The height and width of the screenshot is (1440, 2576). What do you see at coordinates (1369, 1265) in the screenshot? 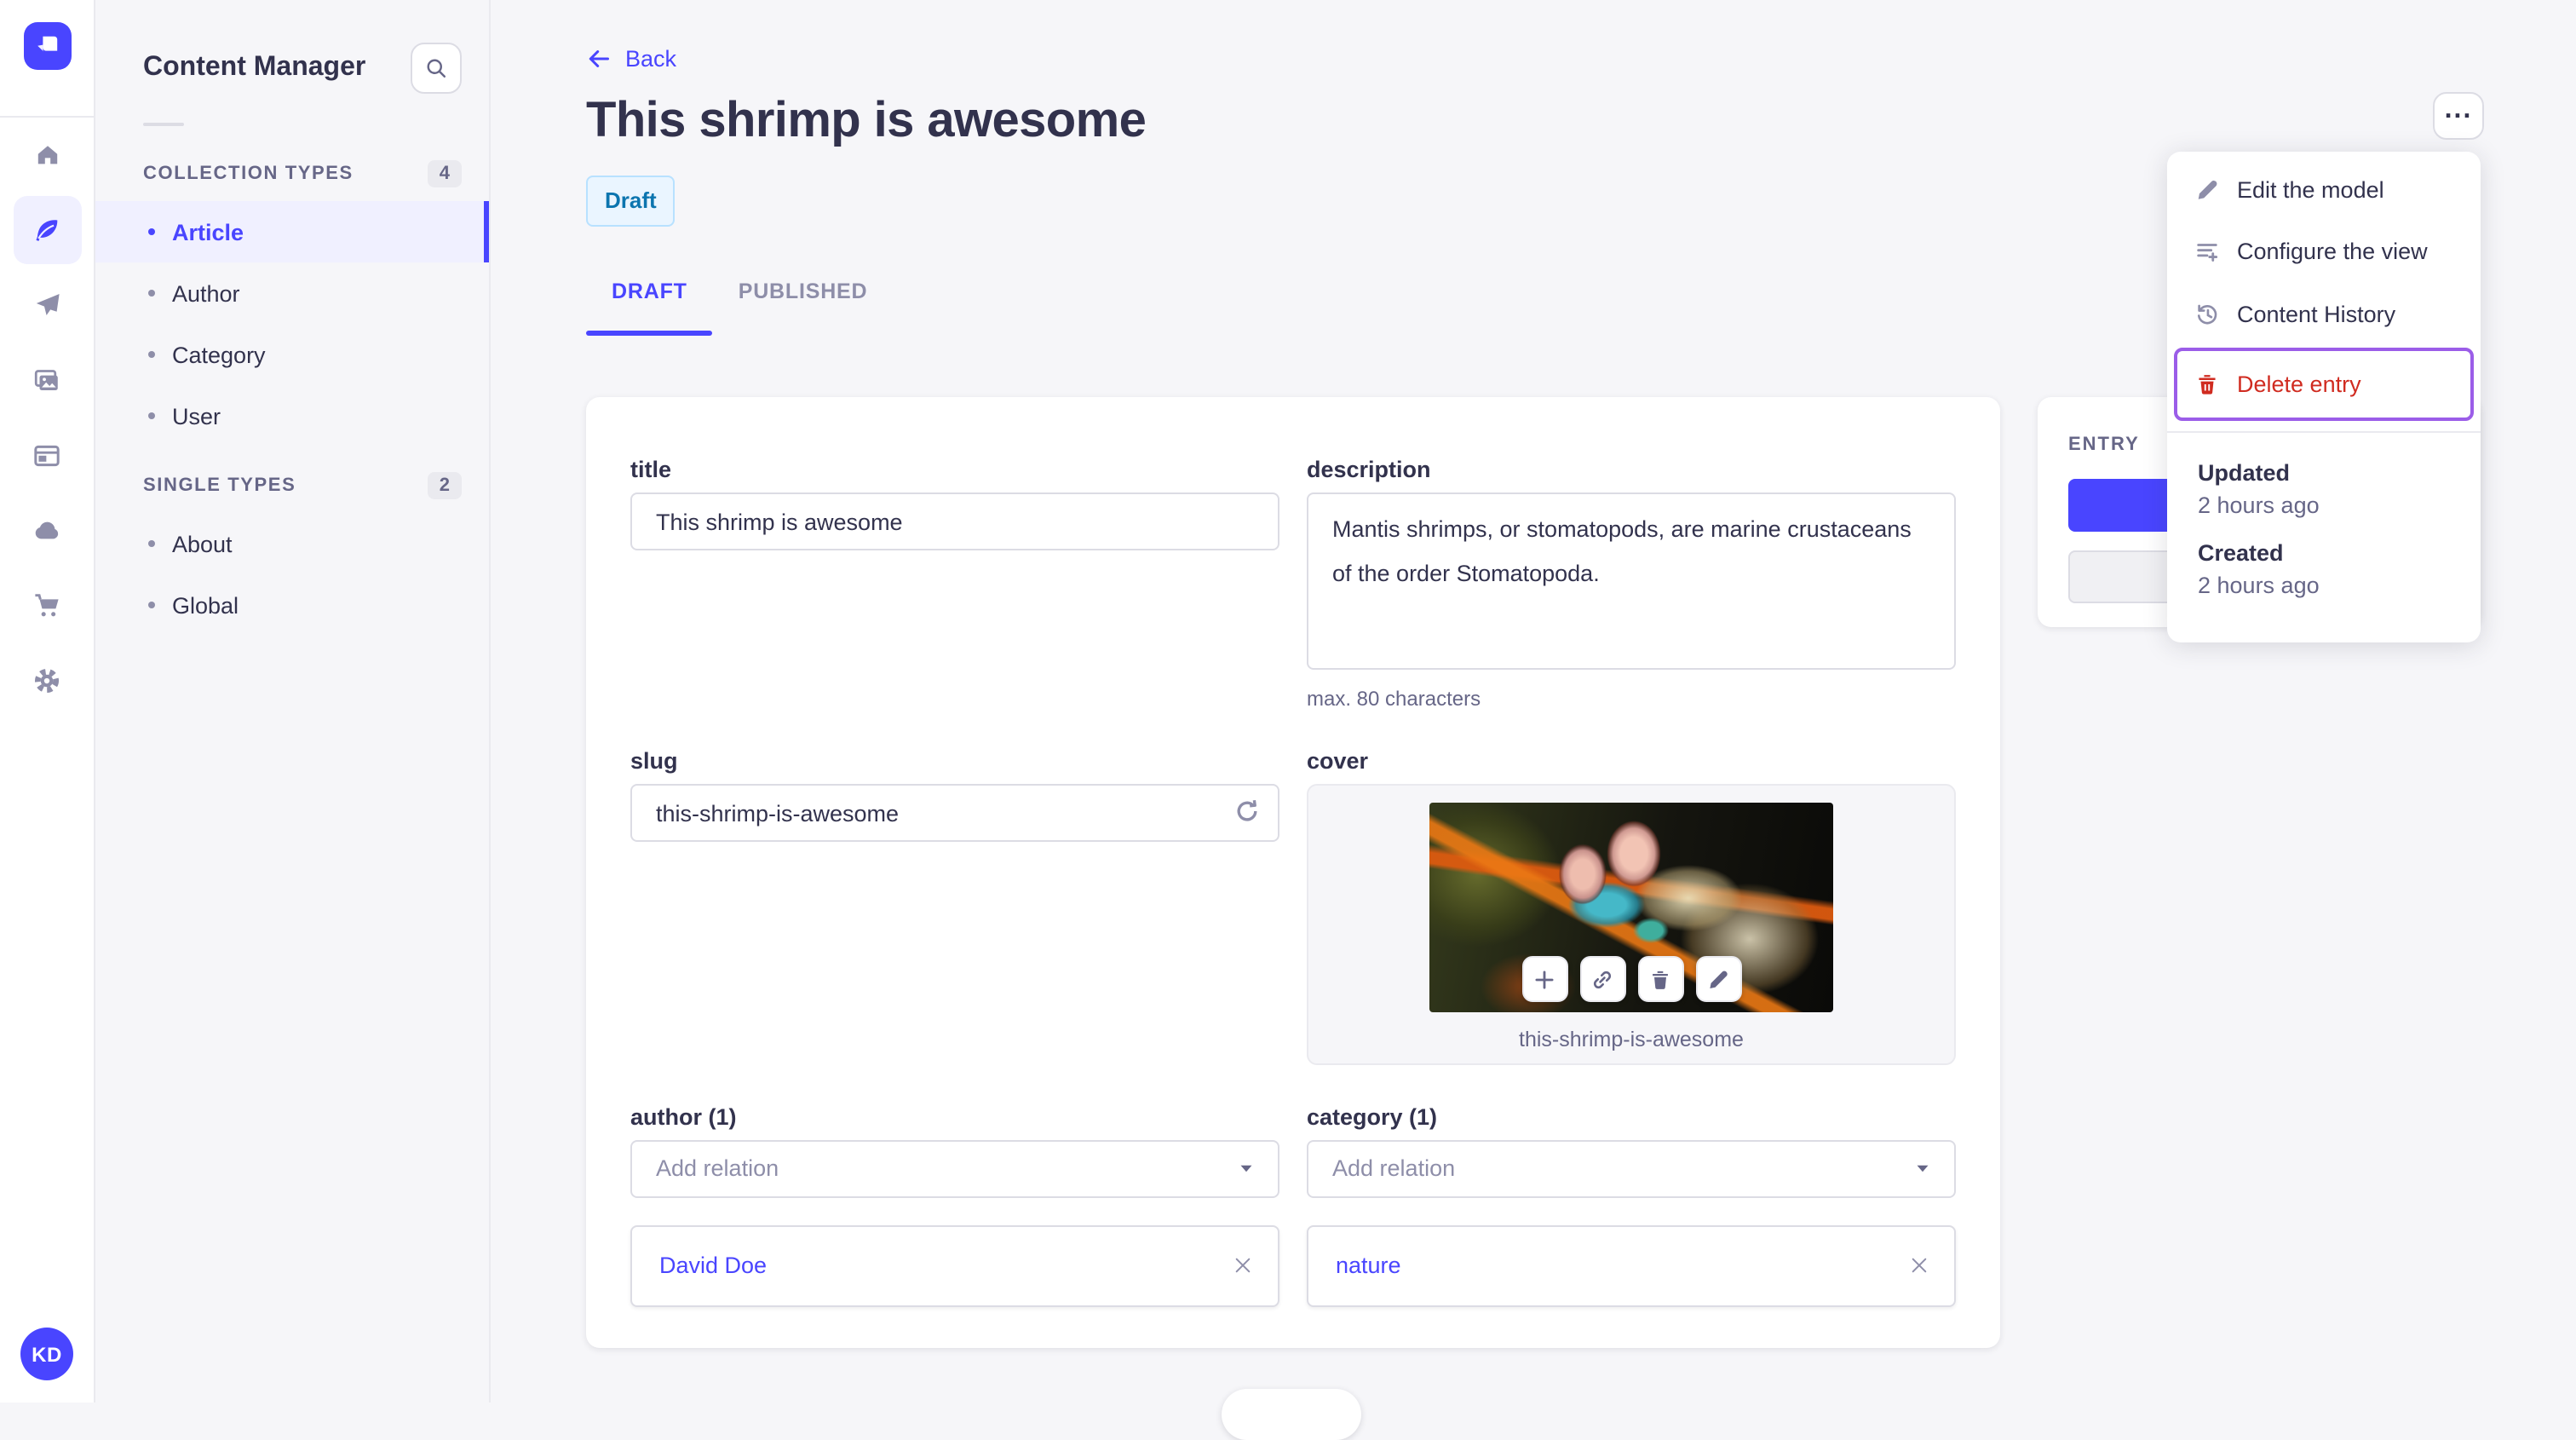
I see `relation-link-nature: nature` at bounding box center [1369, 1265].